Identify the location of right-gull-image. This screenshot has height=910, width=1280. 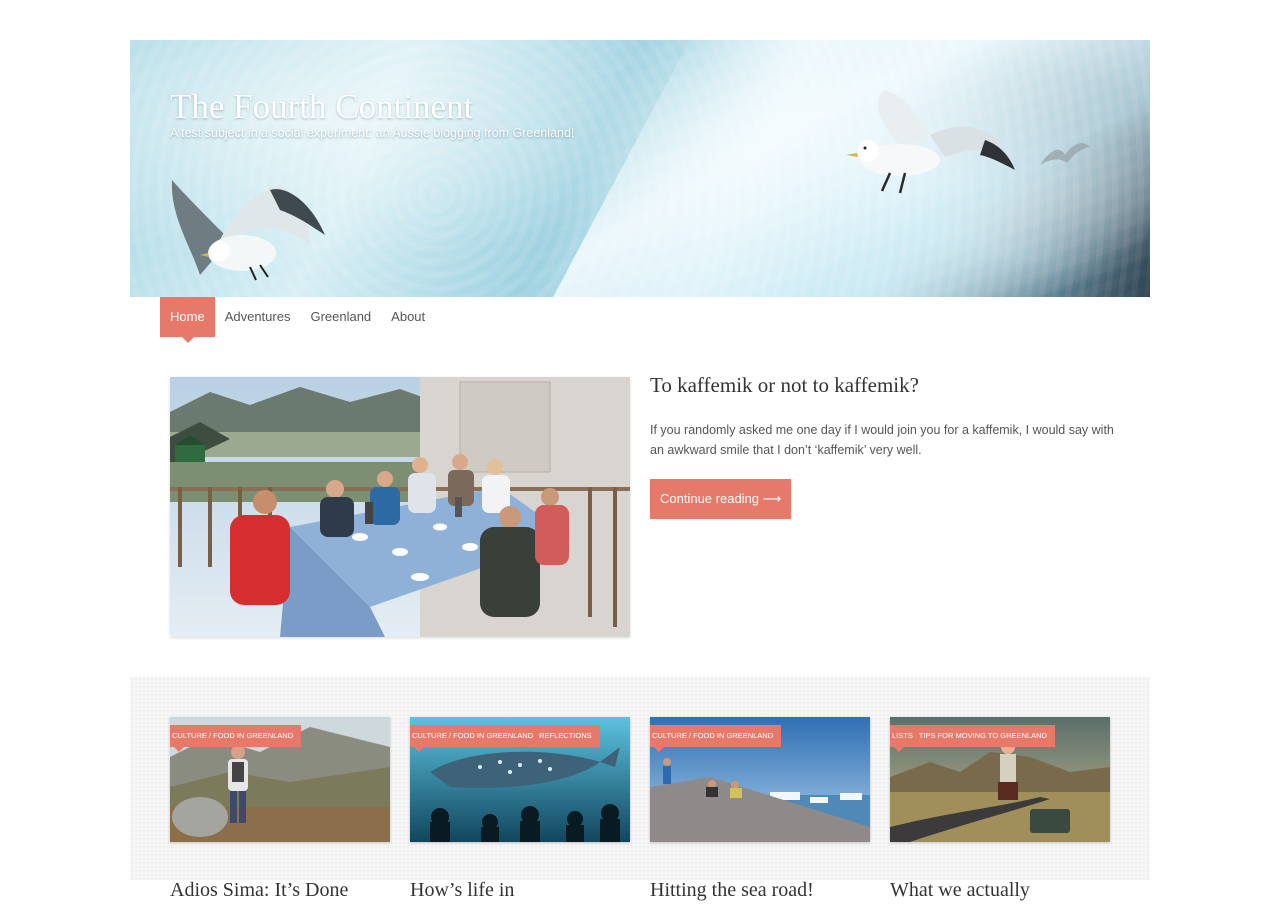
(930, 142).